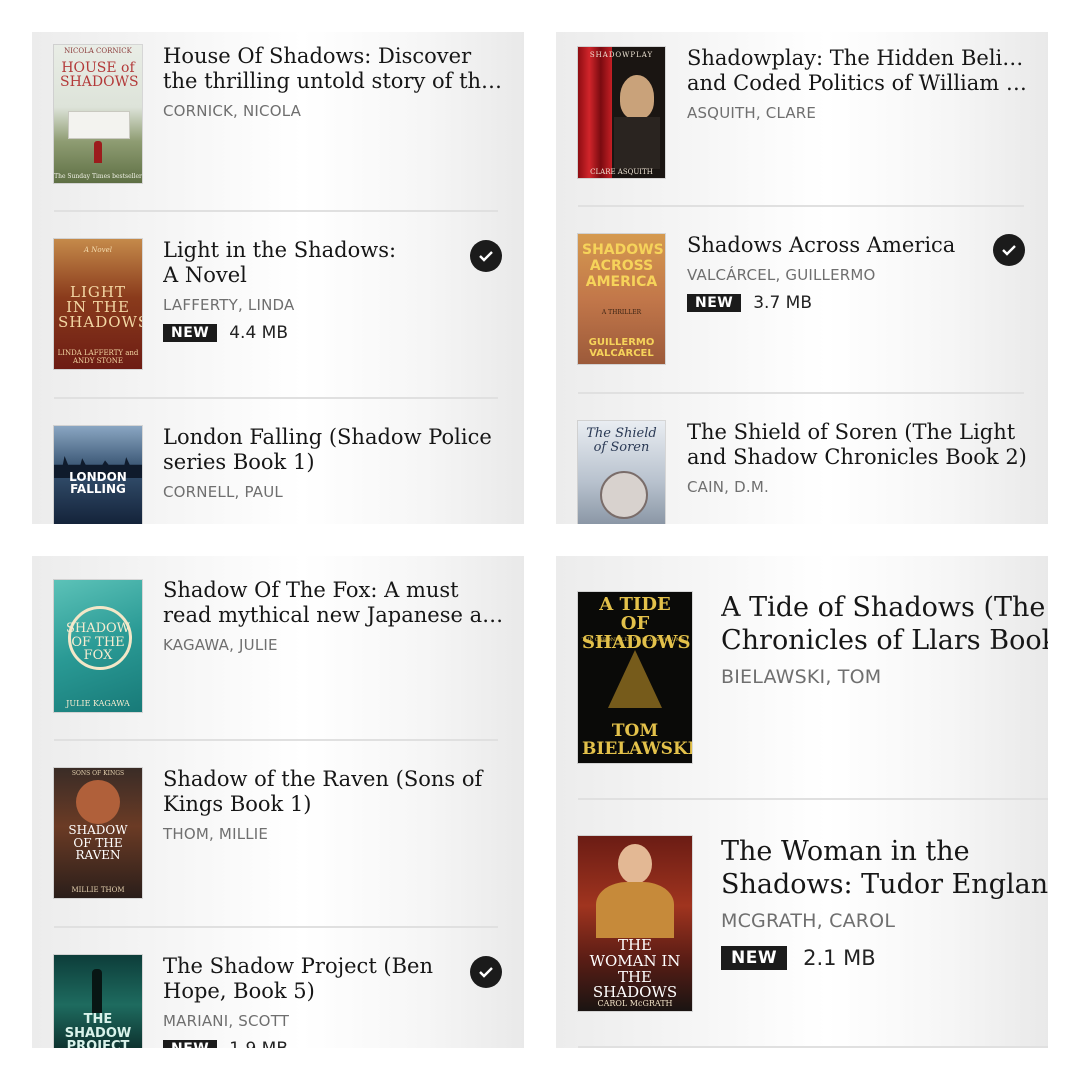 The height and width of the screenshot is (1080, 1080). I want to click on book-title: Light in the Shadows: A Novel, so click(308, 263).